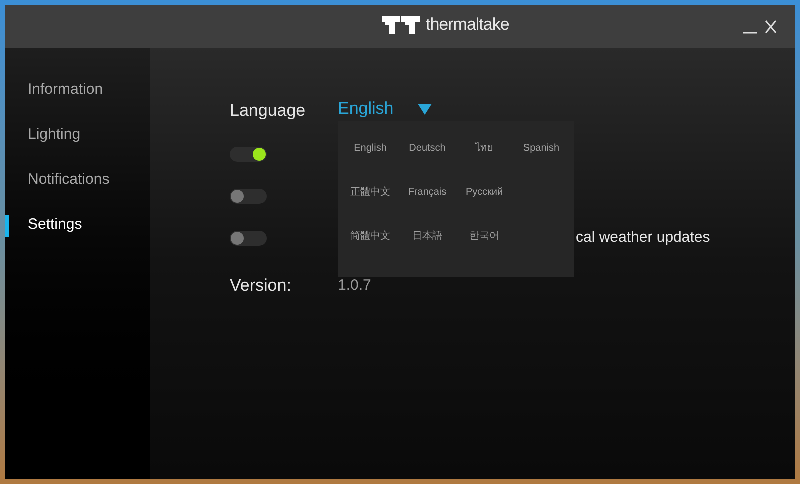  What do you see at coordinates (7, 226) in the screenshot?
I see `selection-indicator` at bounding box center [7, 226].